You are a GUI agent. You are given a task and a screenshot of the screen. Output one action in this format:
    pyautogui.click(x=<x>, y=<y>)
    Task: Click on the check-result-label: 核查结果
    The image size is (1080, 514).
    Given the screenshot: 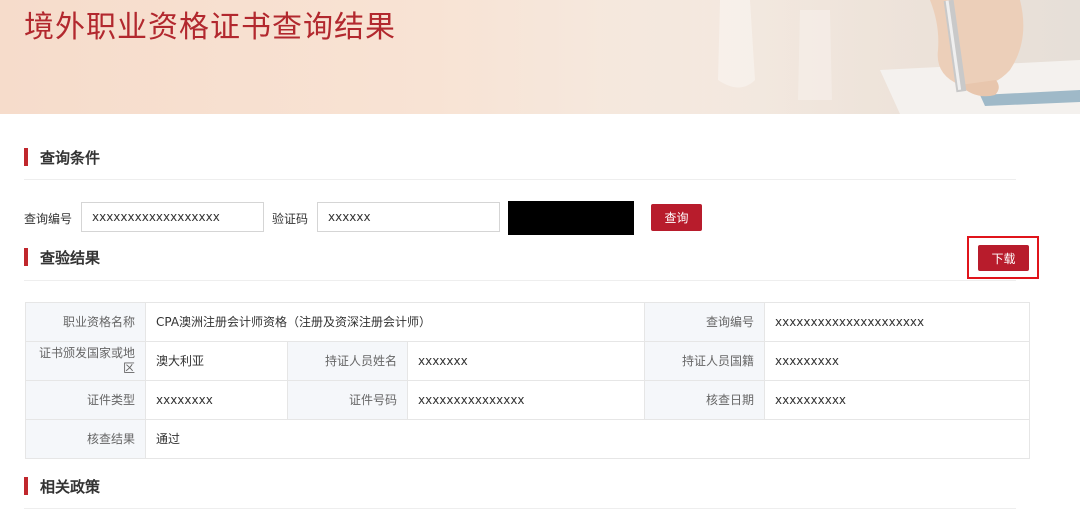 What is the action you would take?
    pyautogui.click(x=85, y=439)
    